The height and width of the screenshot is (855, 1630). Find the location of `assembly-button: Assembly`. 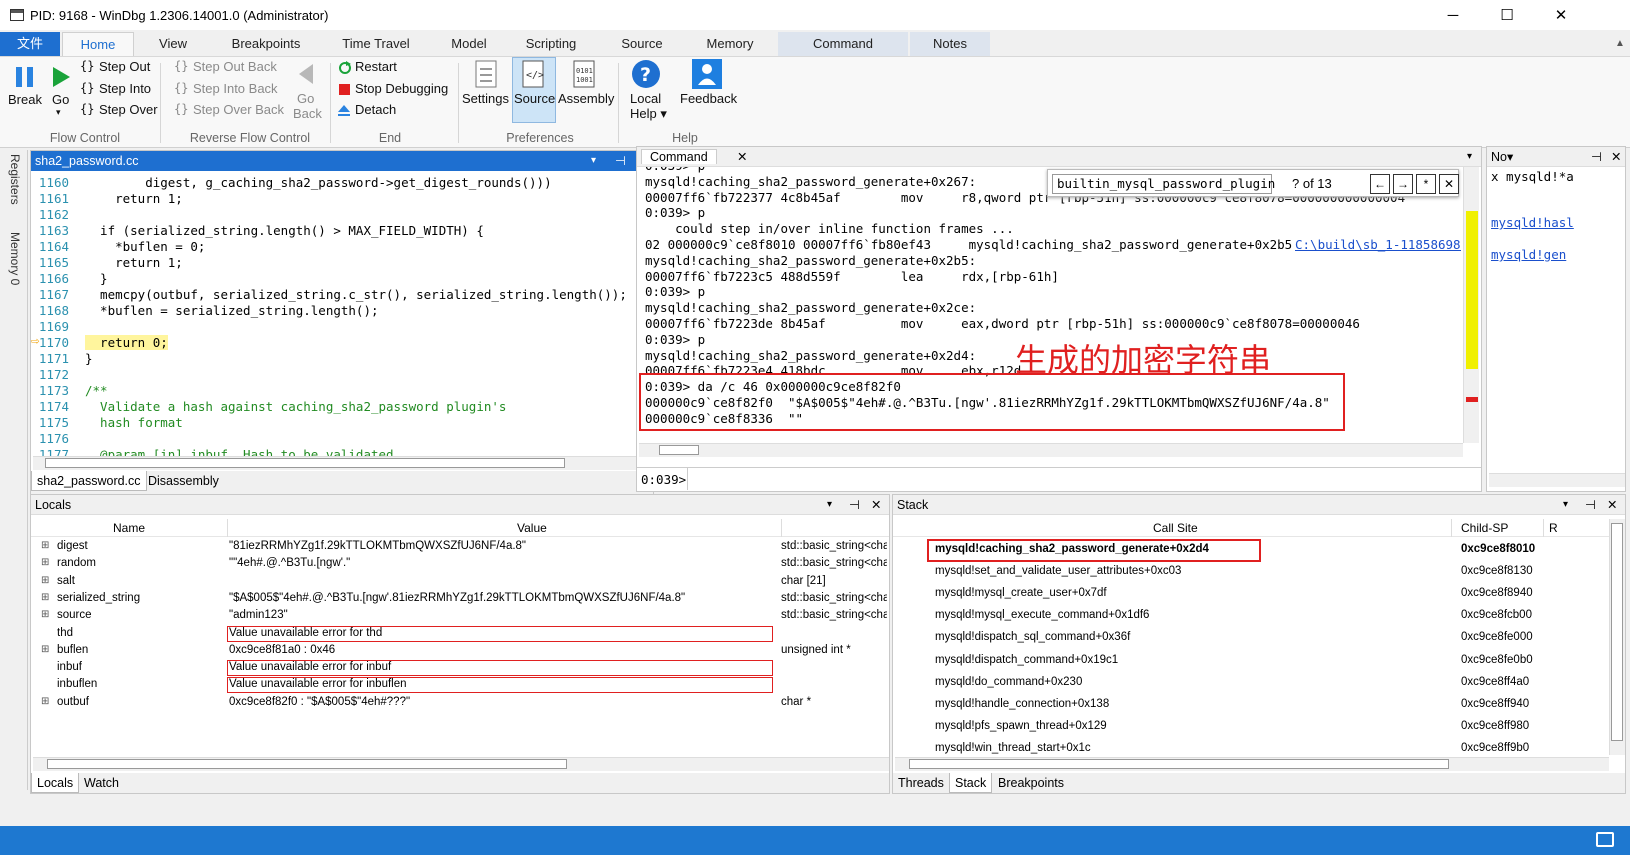

assembly-button: Assembly is located at coordinates (586, 98).